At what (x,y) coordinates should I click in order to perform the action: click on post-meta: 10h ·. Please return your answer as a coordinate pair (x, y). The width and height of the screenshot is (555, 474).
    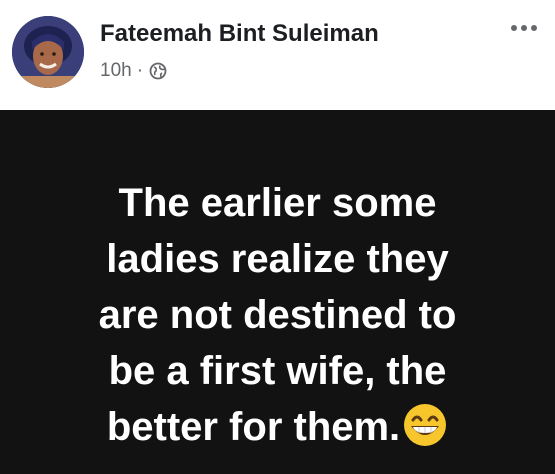
    Looking at the image, I should click on (133, 71).